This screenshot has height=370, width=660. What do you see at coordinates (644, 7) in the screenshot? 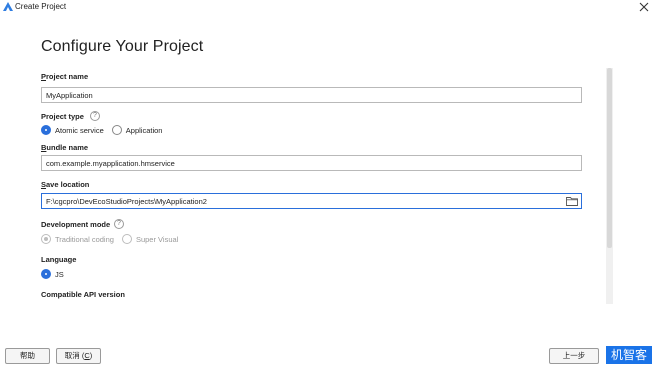
I see `close-icon` at bounding box center [644, 7].